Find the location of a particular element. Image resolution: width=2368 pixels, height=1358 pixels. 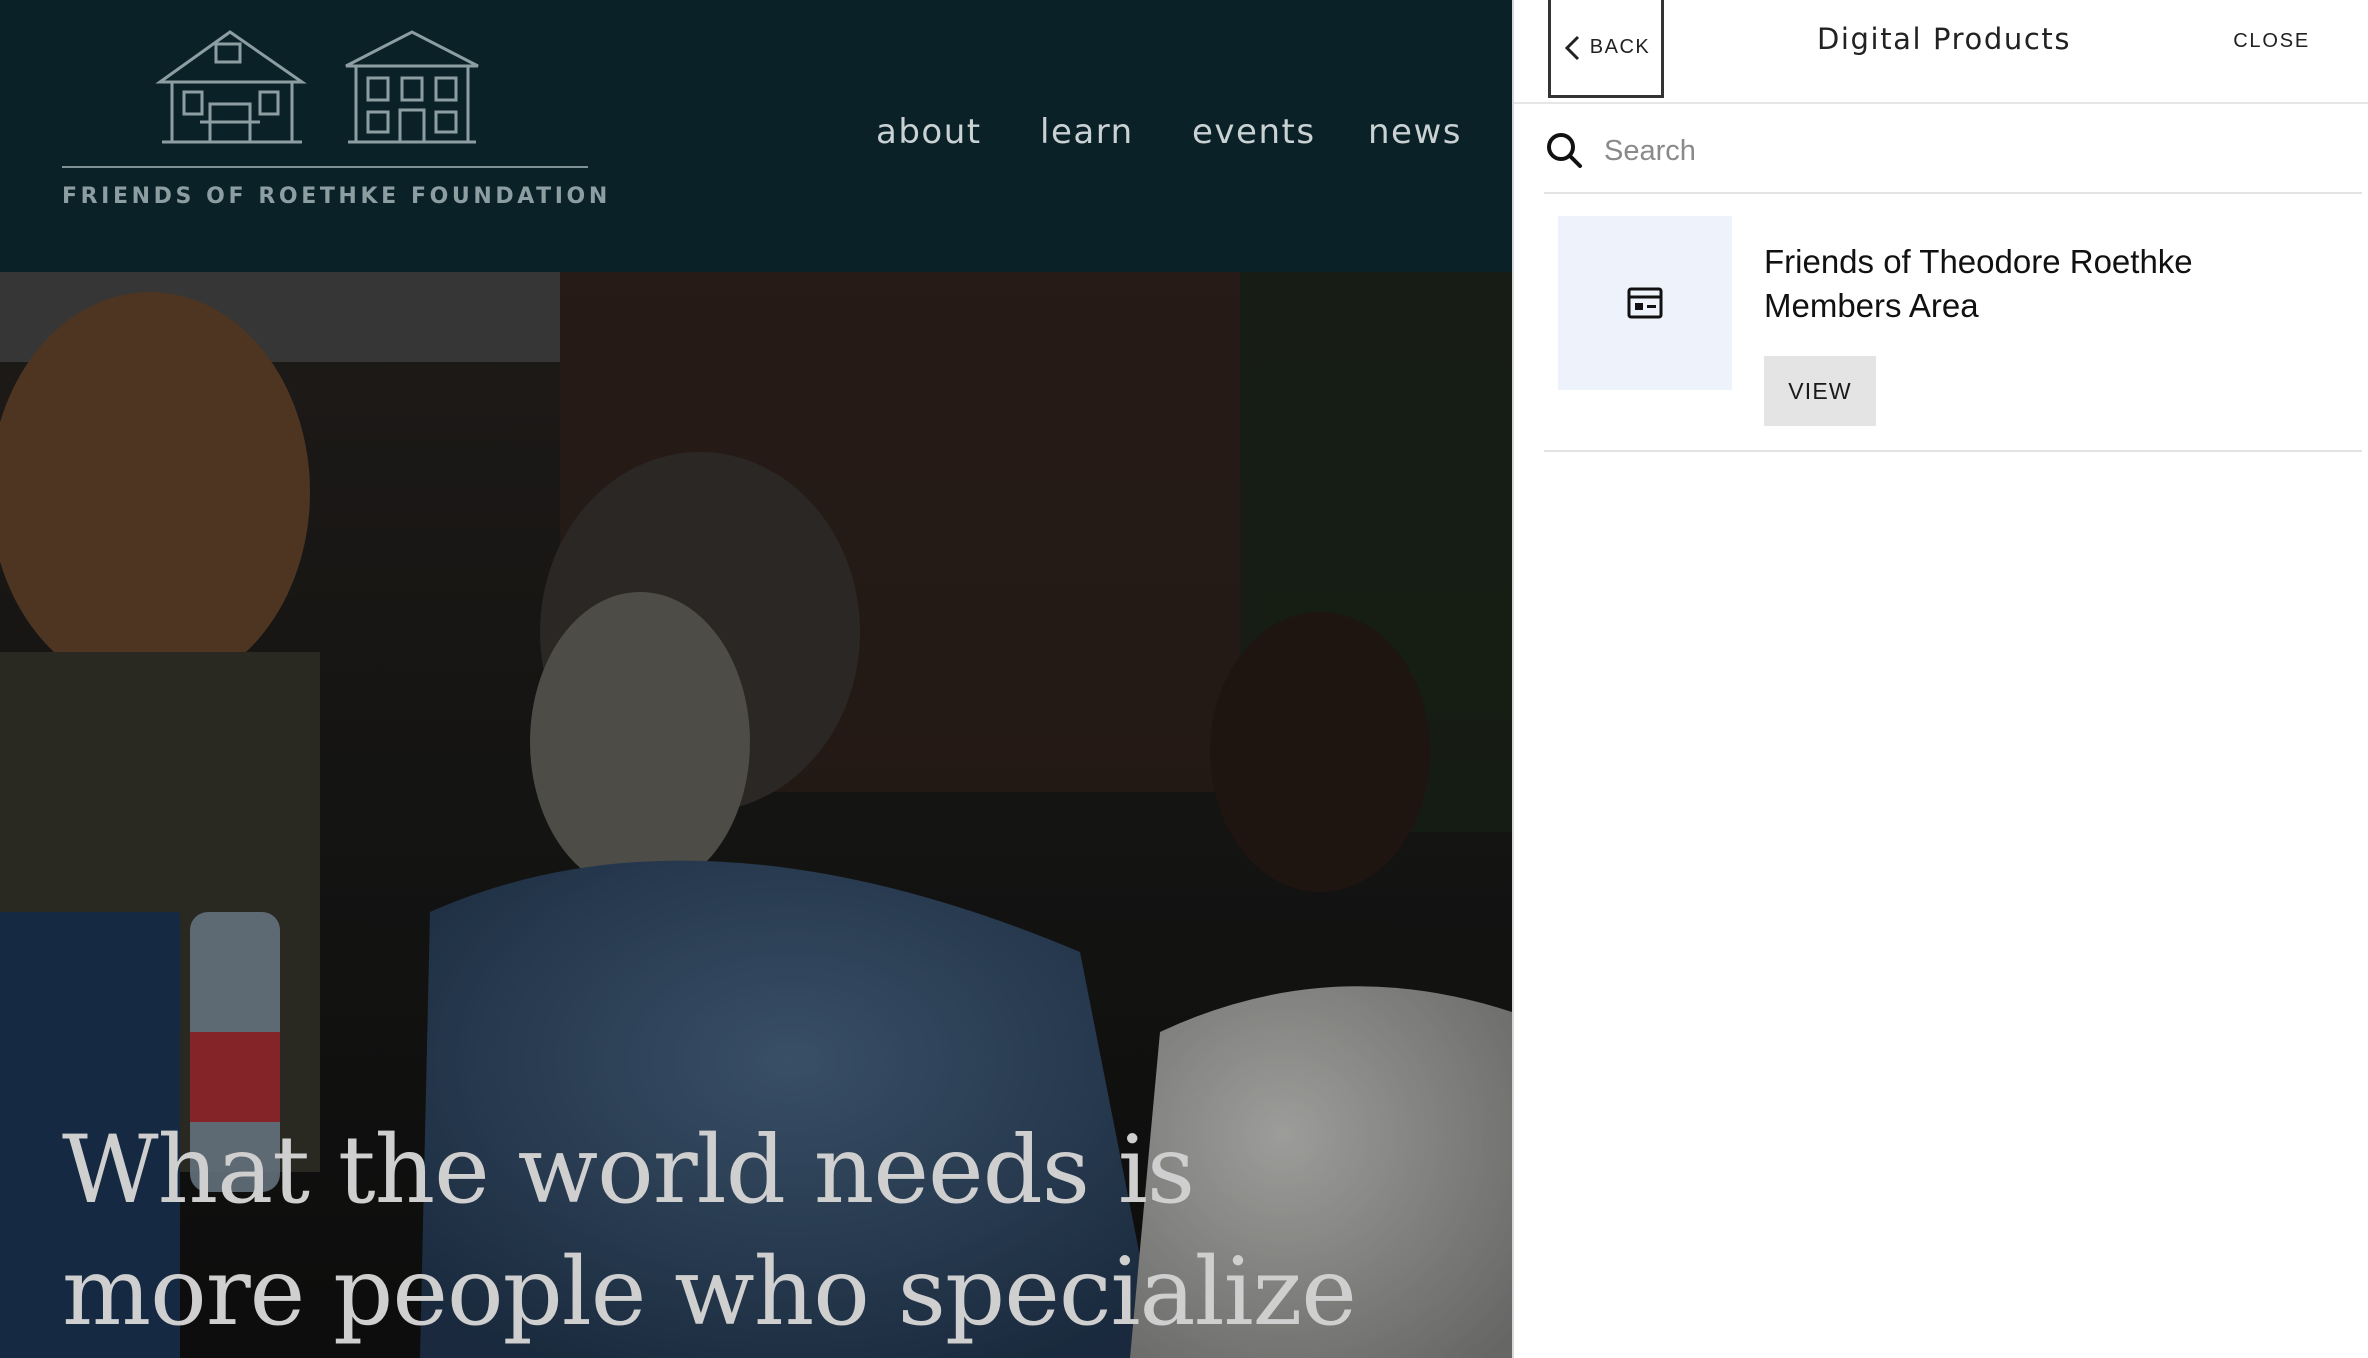

product-name: Friends of Theodore Roethke Members Area is located at coordinates (2044, 284).